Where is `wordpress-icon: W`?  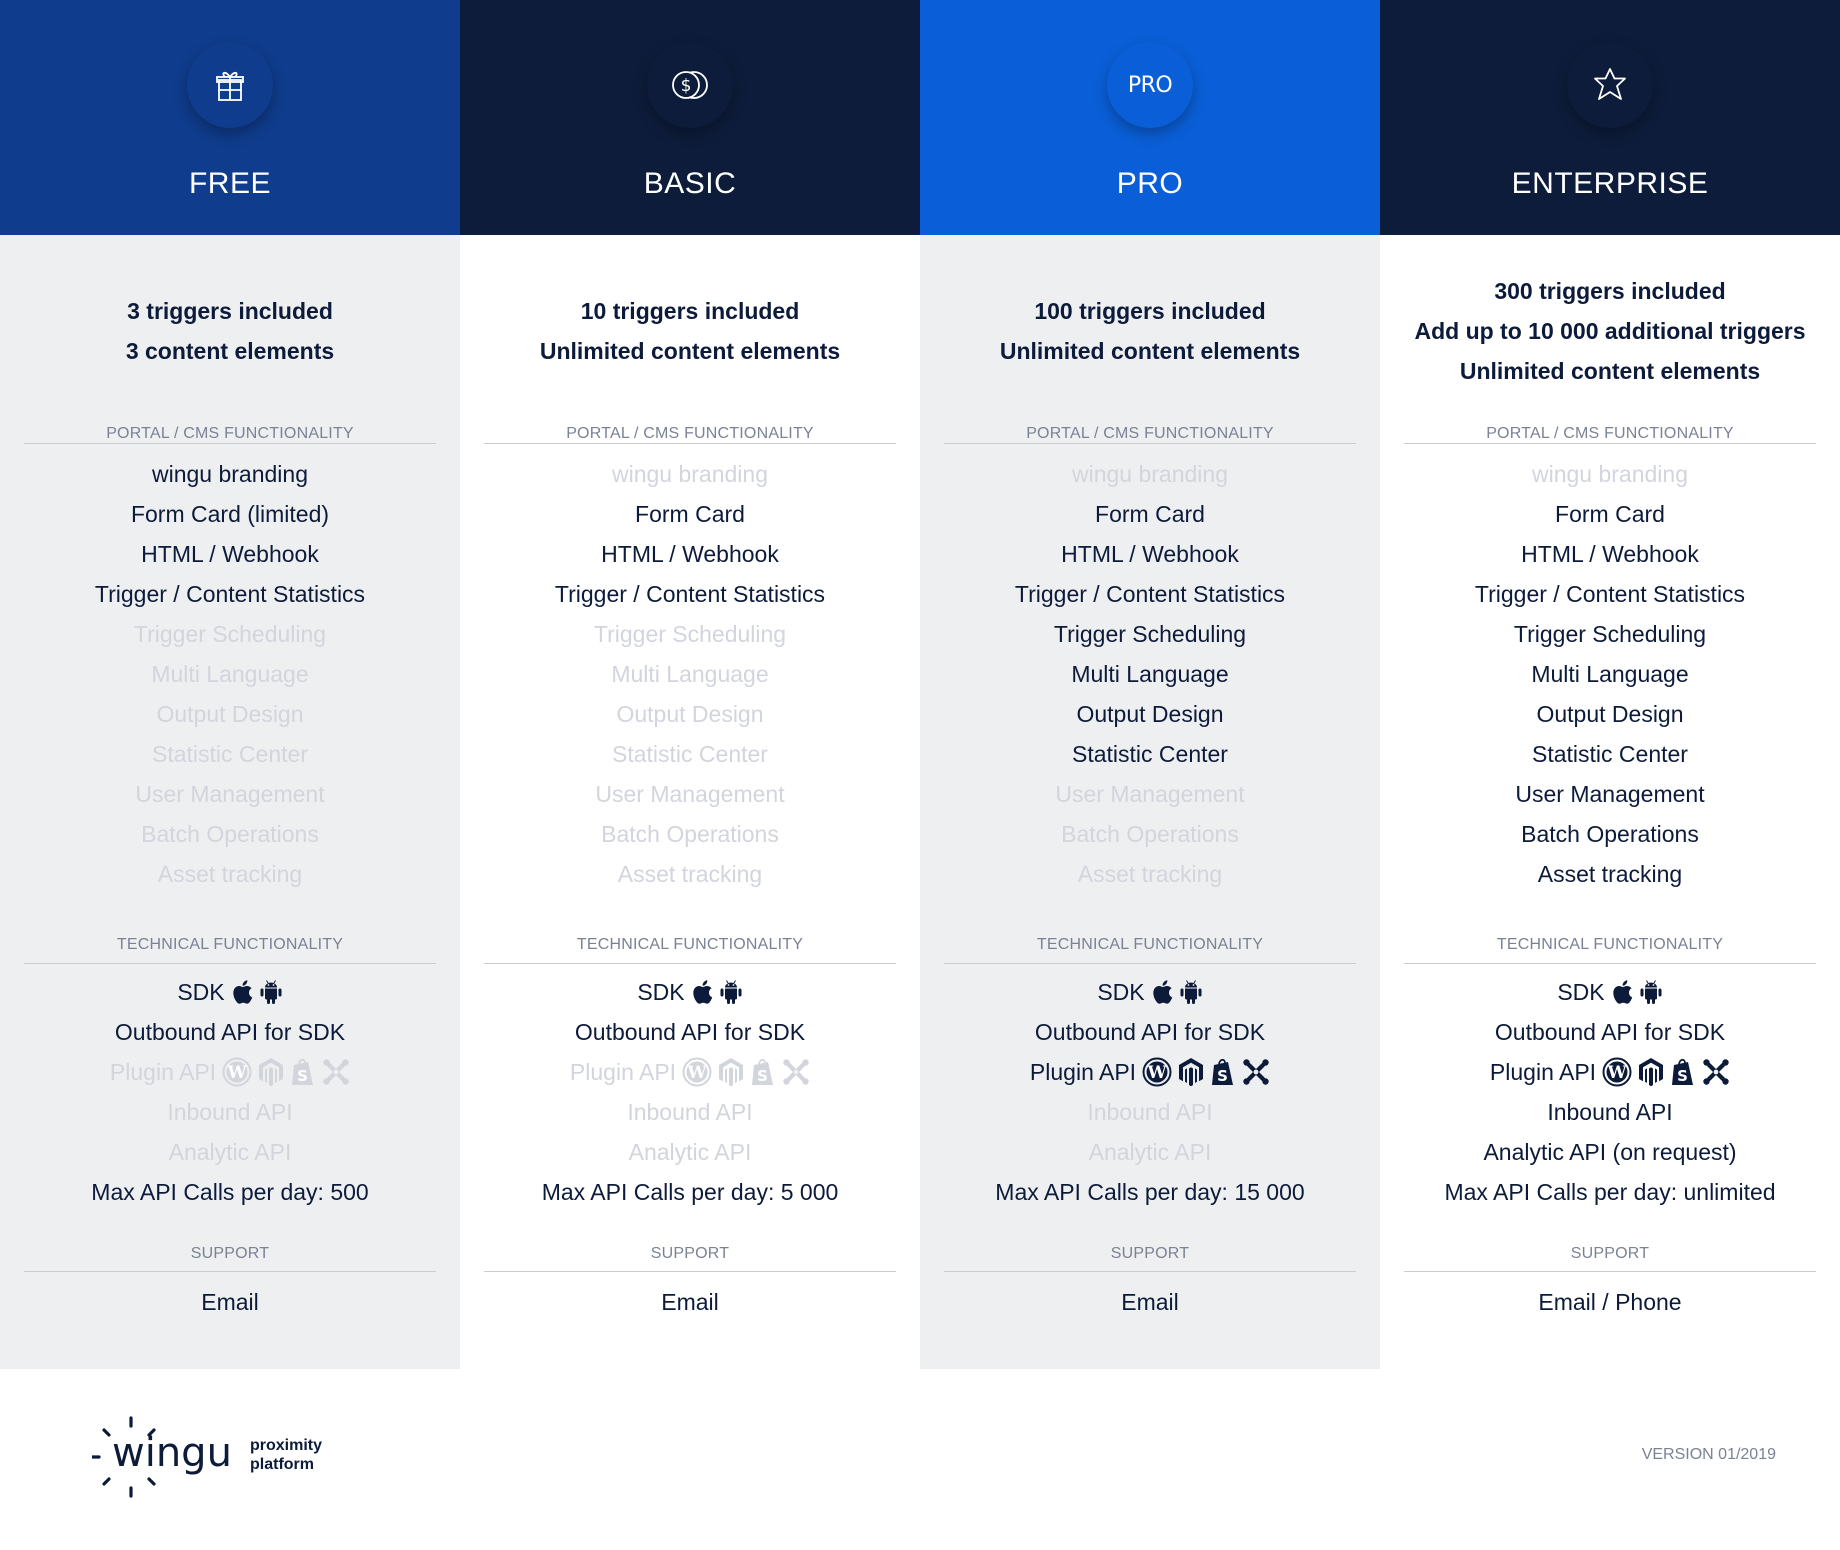
wordpress-icon: W is located at coordinates (1617, 1072).